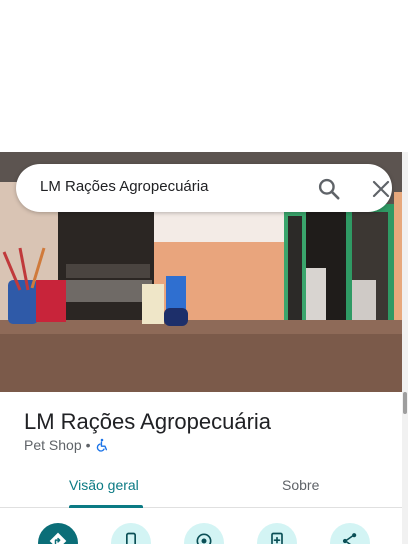  What do you see at coordinates (300, 485) in the screenshot?
I see `tab-about: Sobre` at bounding box center [300, 485].